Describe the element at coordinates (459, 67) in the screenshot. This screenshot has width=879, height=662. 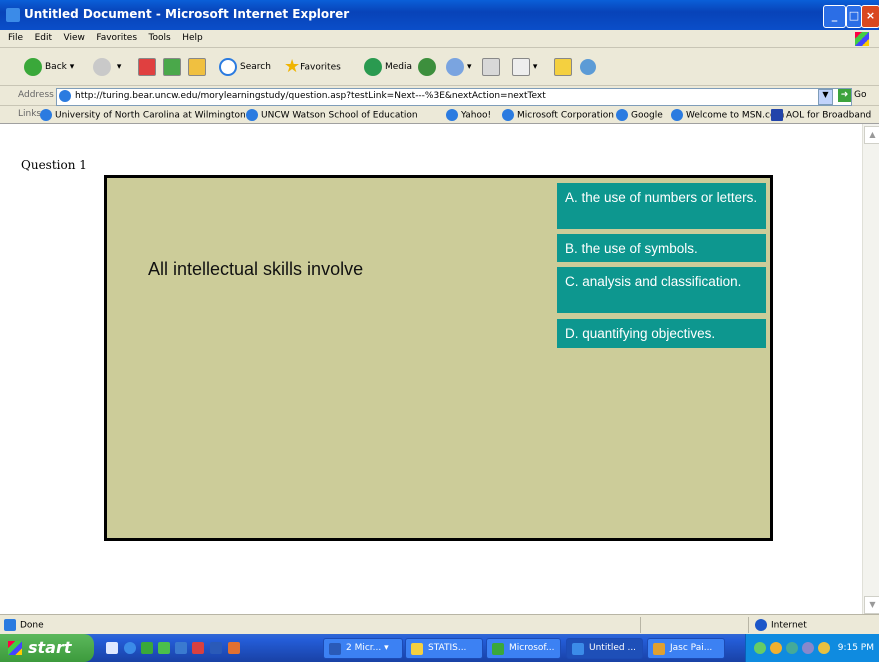
I see `mail-button: ▾` at that location.